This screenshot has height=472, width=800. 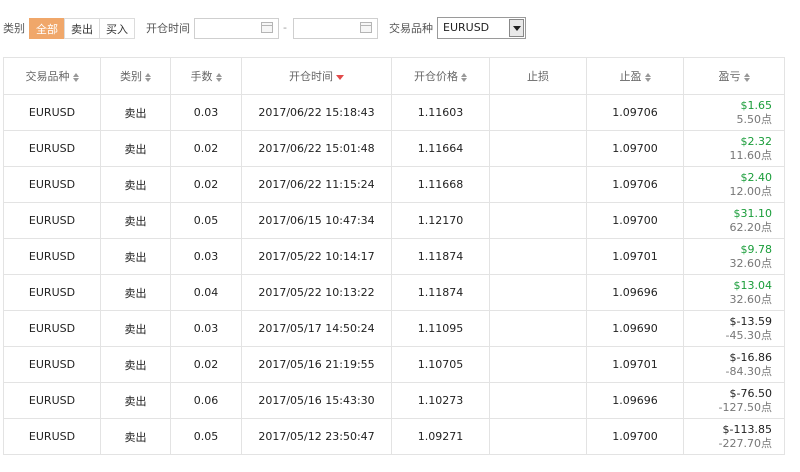 I want to click on pnl-amount: $31.10, so click(x=753, y=213).